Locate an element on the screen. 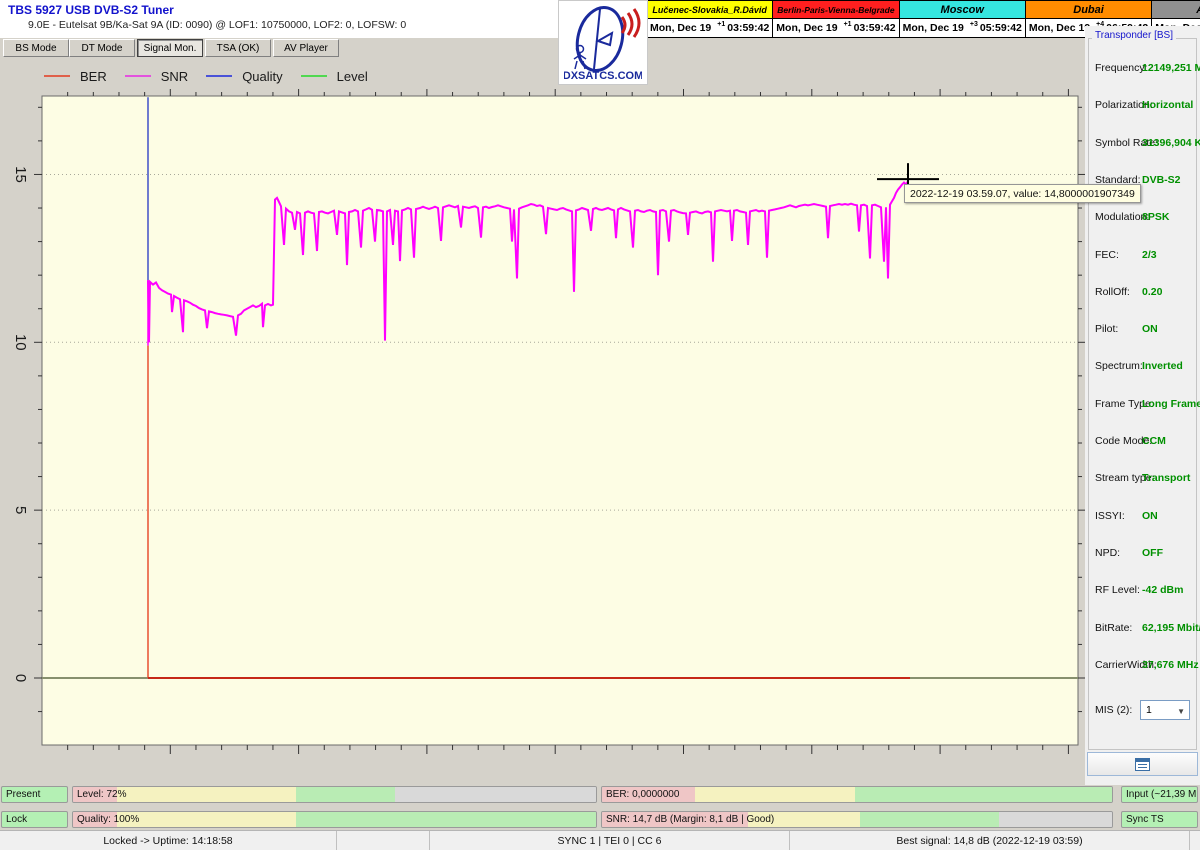  svg-text: DXSATCS.COM is located at coordinates (603, 76).